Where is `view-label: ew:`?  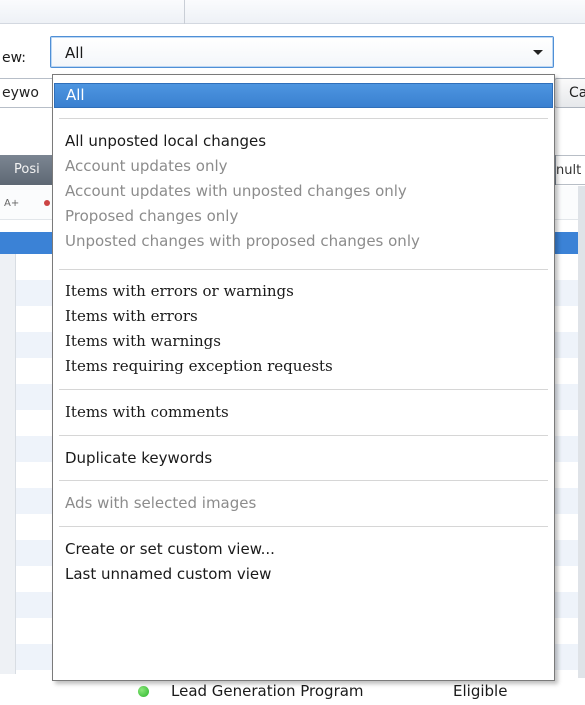 view-label: ew: is located at coordinates (14, 58).